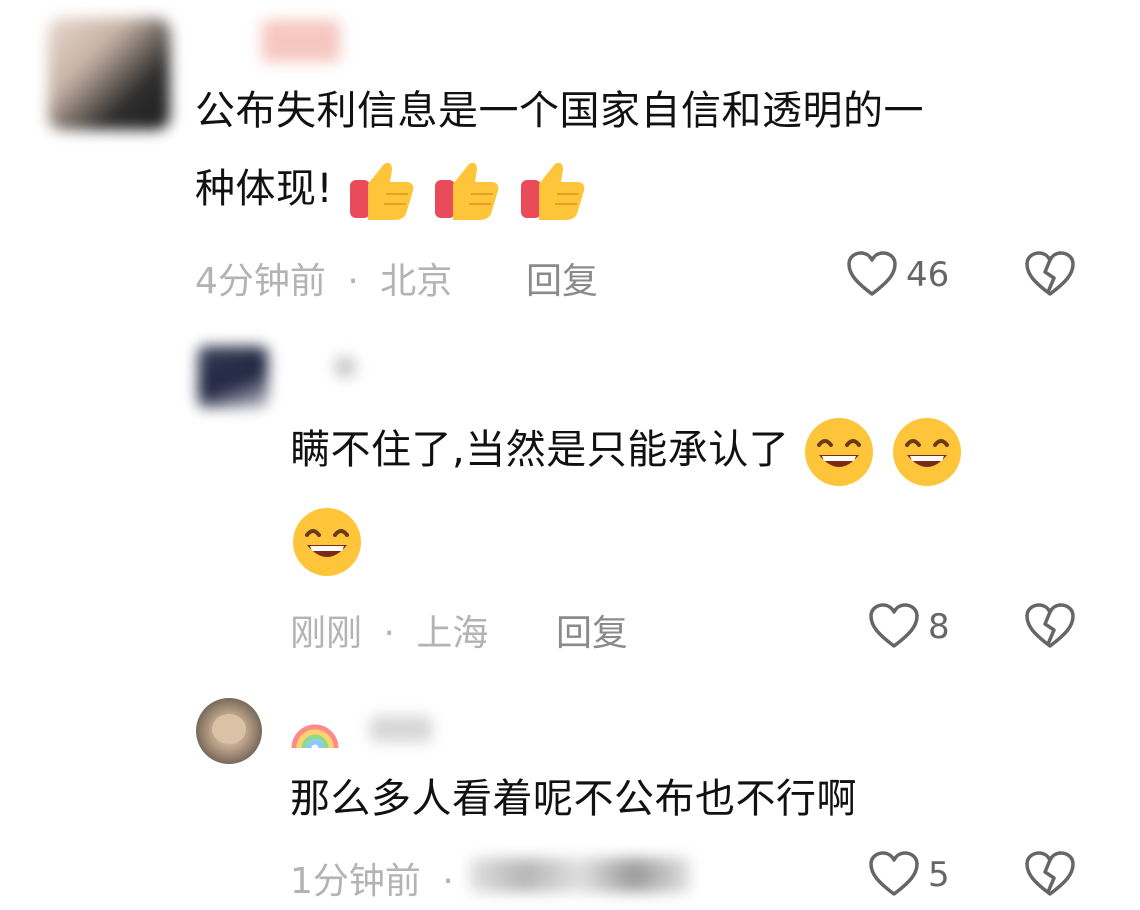  I want to click on like-count: 46, so click(928, 275).